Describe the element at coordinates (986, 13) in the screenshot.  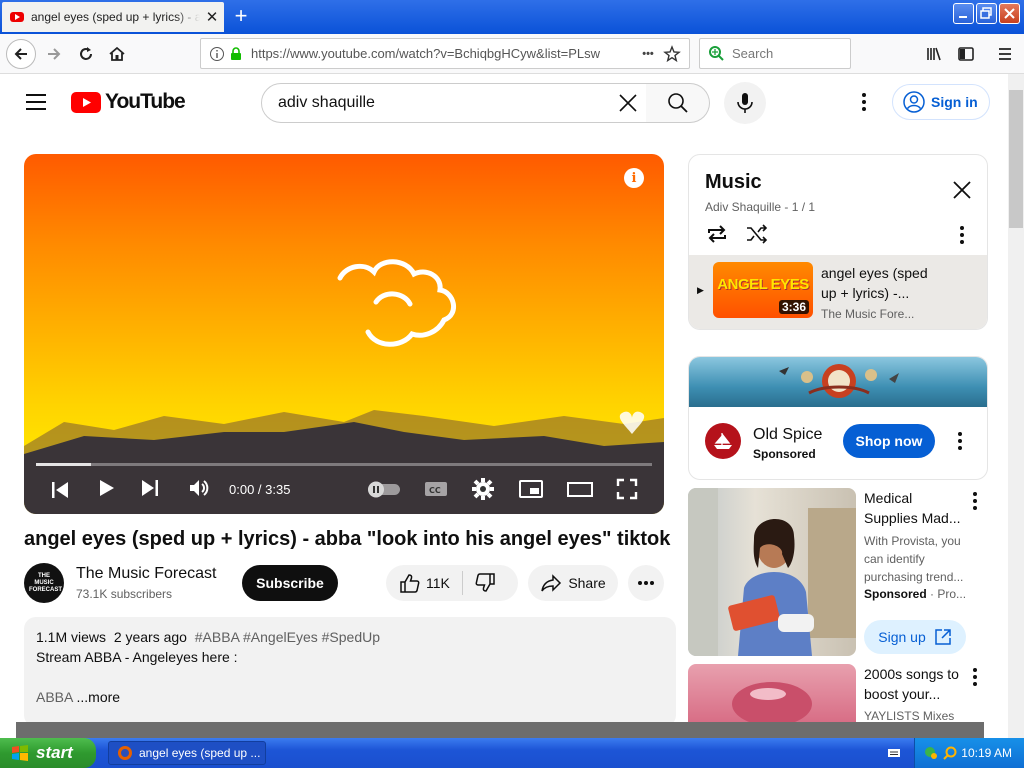
I see `maximize-button` at that location.